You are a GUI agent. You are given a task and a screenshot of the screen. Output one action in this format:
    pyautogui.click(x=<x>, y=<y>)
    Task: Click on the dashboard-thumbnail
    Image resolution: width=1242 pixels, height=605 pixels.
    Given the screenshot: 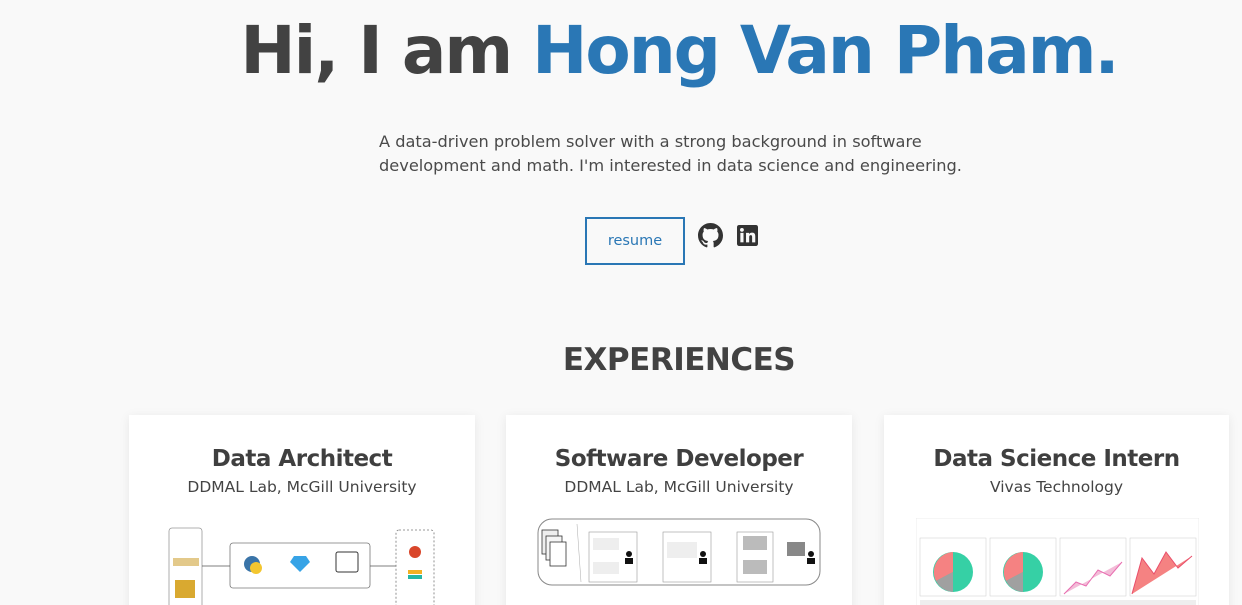 What is the action you would take?
    pyautogui.click(x=1057, y=561)
    